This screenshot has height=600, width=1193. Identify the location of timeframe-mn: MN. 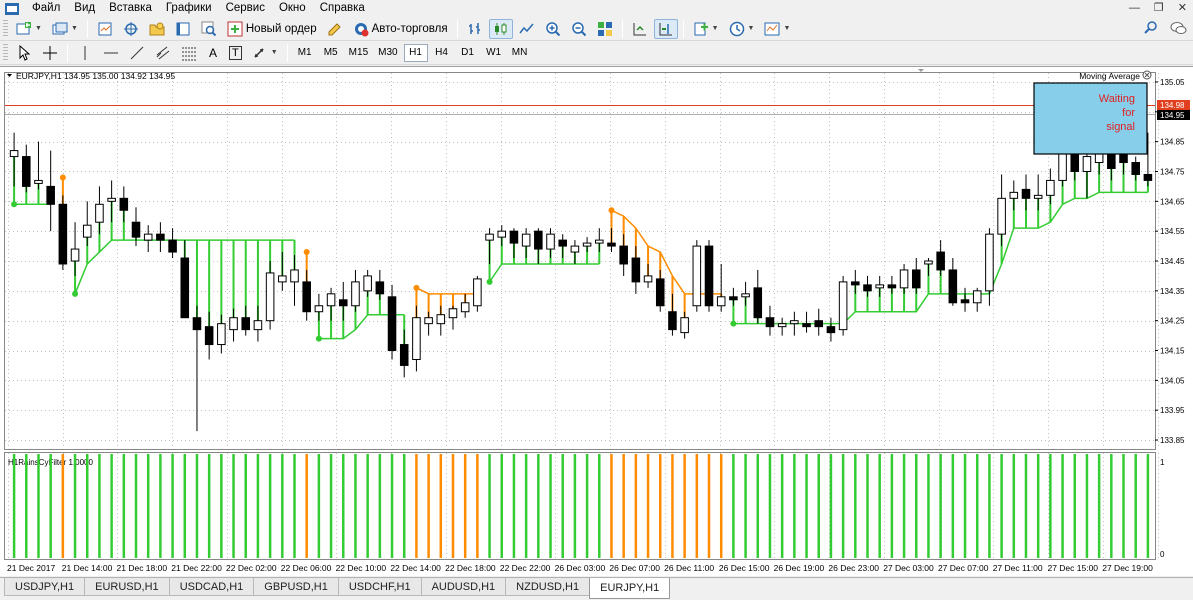
(520, 53).